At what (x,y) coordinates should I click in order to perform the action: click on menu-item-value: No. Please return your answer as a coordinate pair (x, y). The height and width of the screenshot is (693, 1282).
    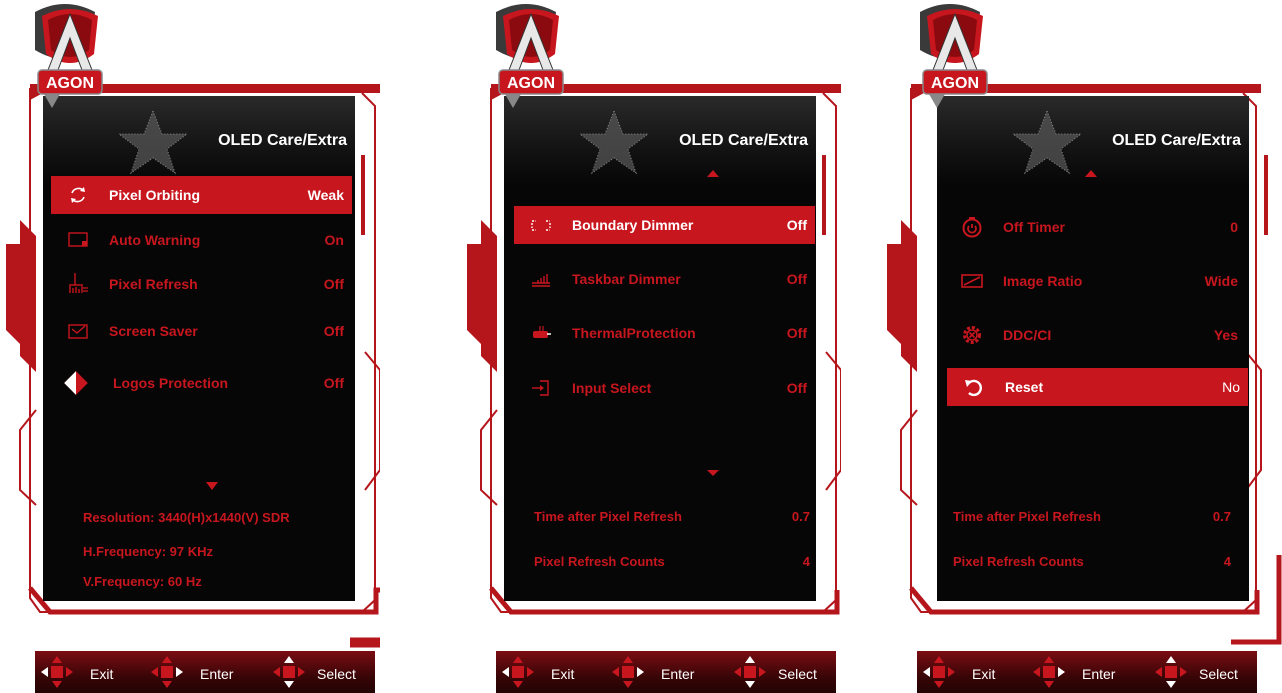
    Looking at the image, I should click on (1231, 387).